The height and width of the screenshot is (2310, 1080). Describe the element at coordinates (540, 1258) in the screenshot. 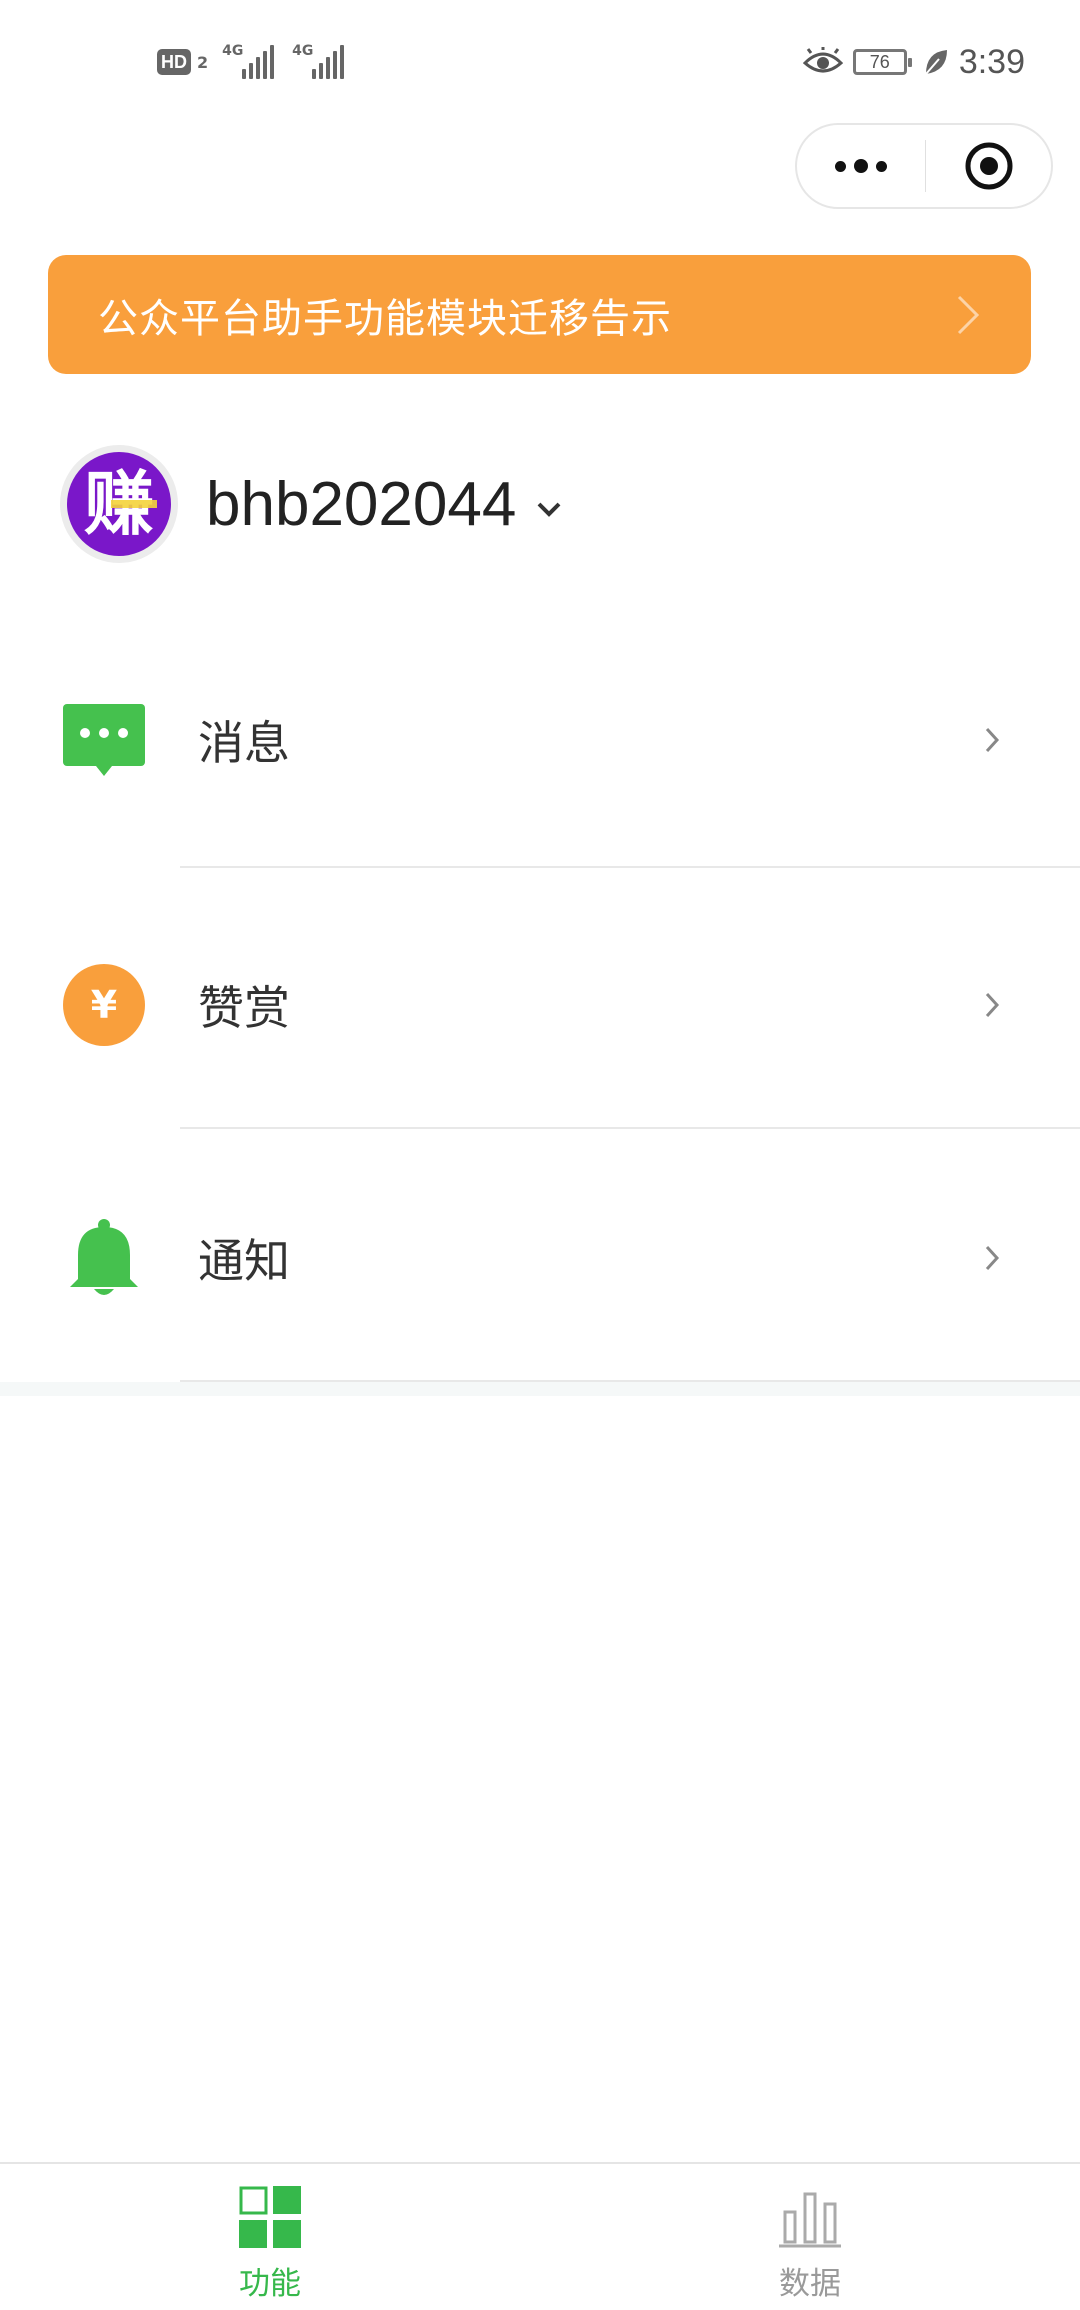

I see `menu-item-notifications: 通知` at that location.